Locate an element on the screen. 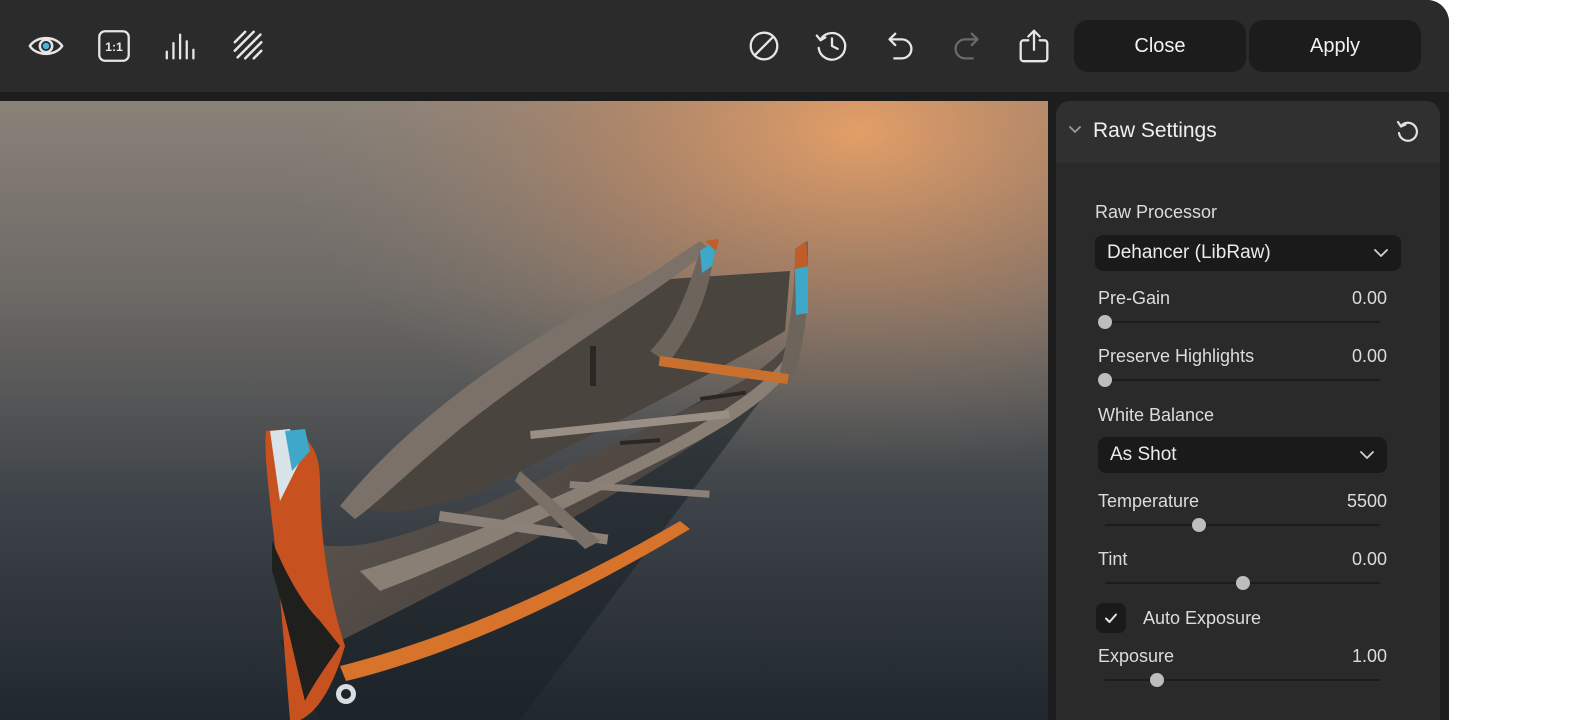  tint-value: 0.00 is located at coordinates (1369, 559).